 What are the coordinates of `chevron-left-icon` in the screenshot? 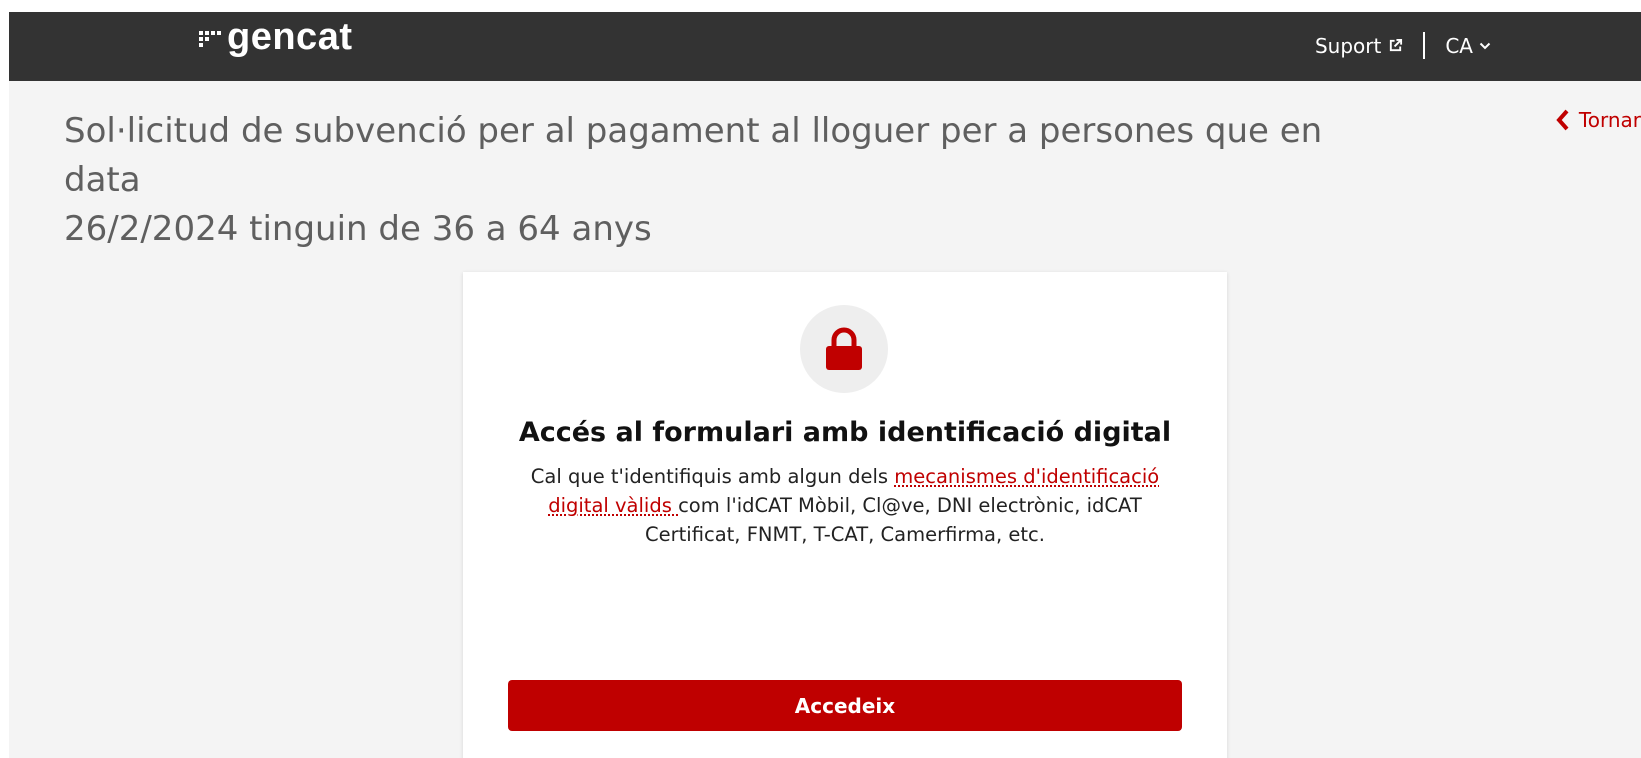 It's located at (1562, 120).